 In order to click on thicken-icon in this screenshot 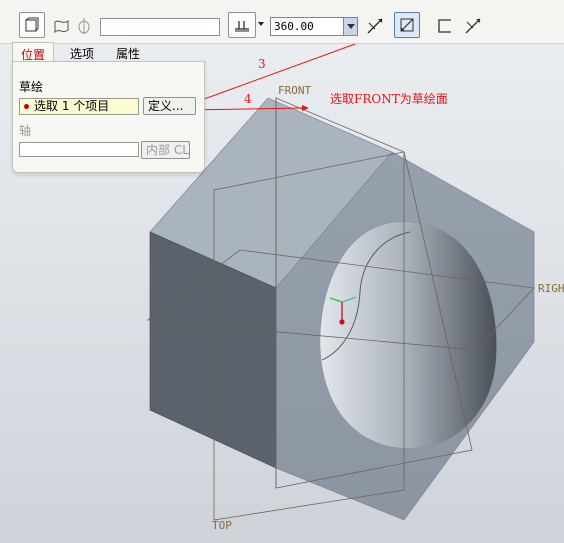, I will do `click(444, 26)`.